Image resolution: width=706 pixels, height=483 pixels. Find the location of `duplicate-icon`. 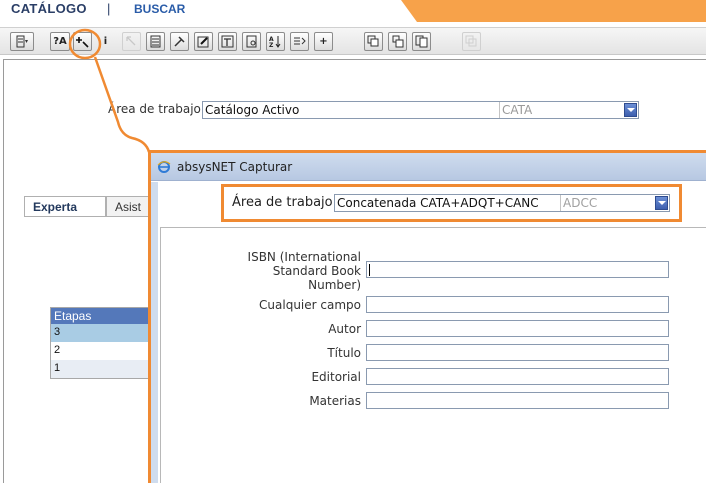

duplicate-icon is located at coordinates (421, 41).